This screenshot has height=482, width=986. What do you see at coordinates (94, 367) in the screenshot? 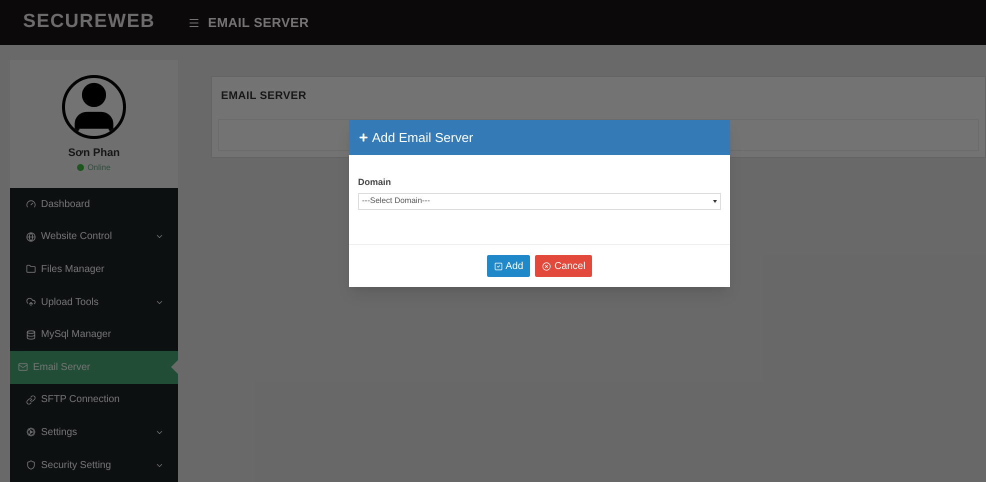
I see `sidebar-item: Email Server` at bounding box center [94, 367].